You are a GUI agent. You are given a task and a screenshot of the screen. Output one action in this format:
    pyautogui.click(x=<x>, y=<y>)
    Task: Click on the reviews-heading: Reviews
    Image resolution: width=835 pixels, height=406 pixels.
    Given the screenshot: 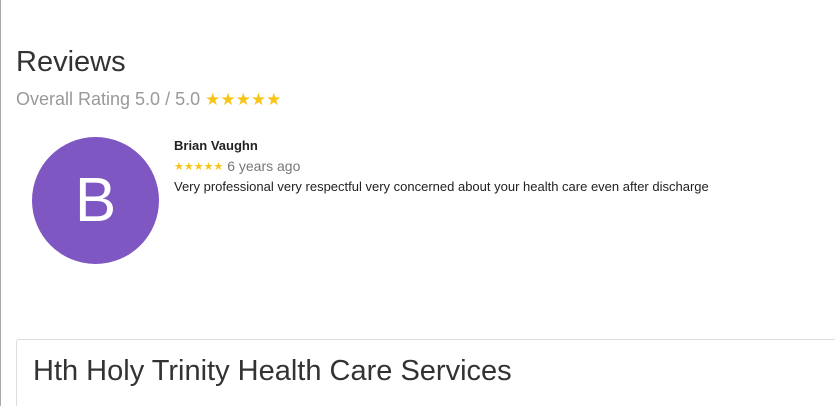 What is the action you would take?
    pyautogui.click(x=71, y=62)
    